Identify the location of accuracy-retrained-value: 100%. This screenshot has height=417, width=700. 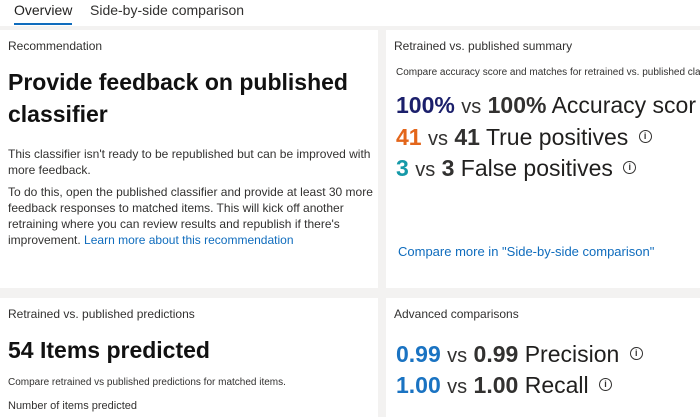
(425, 105).